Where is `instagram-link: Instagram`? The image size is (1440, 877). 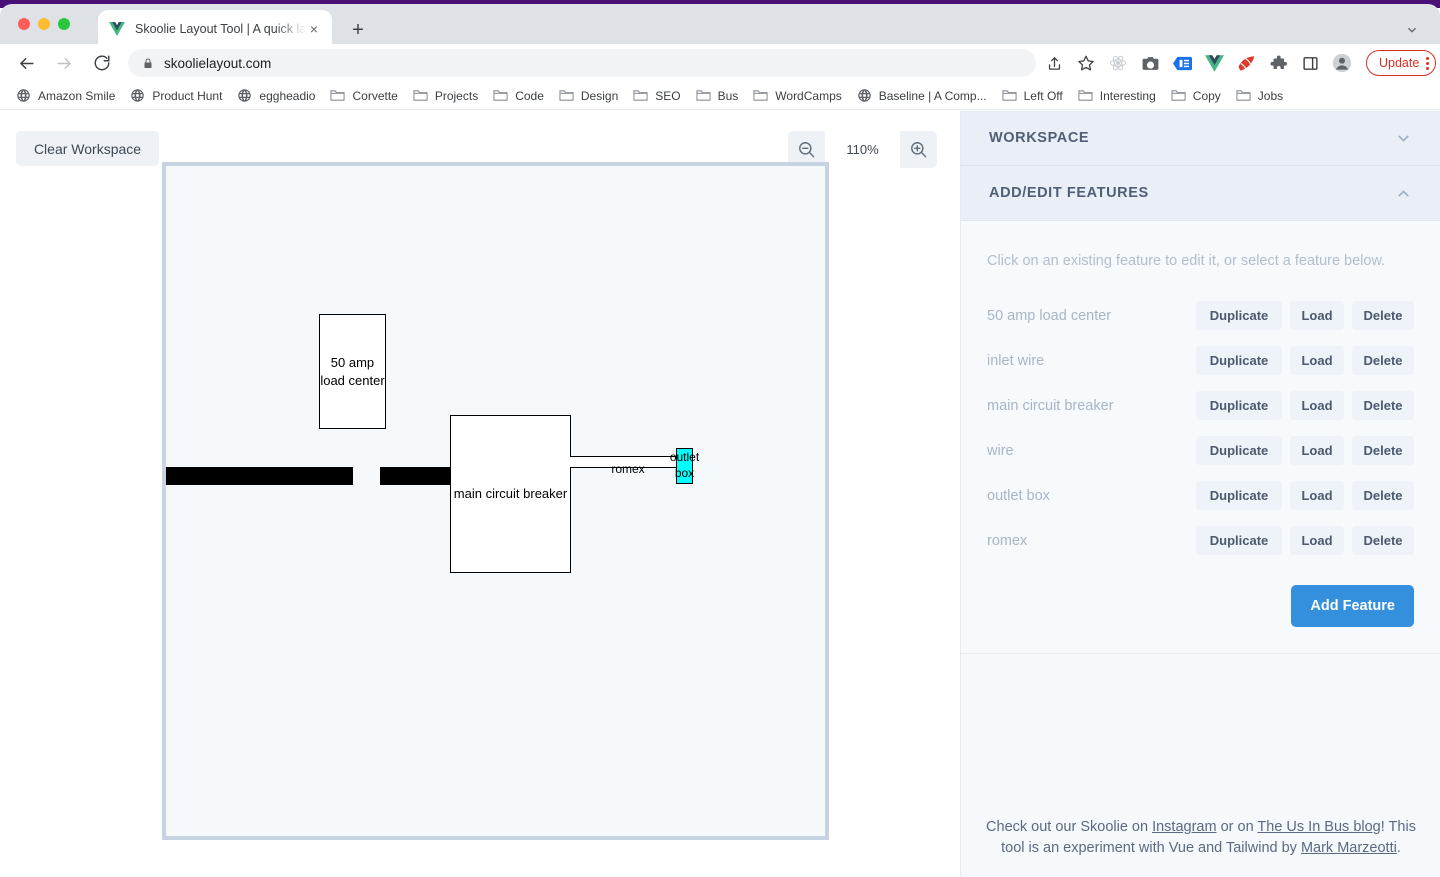
instagram-link: Instagram is located at coordinates (1184, 827).